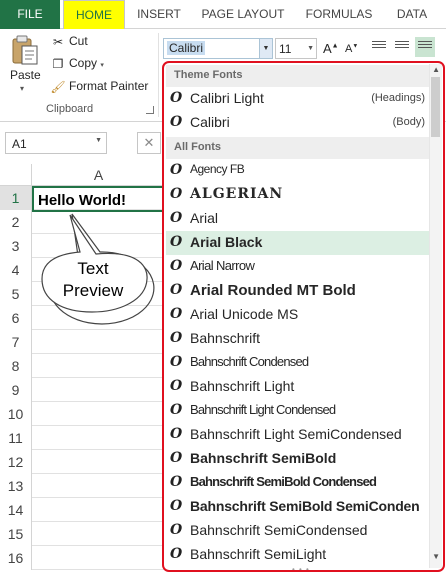 This screenshot has height=577, width=446. I want to click on font-list-item: O Bahnschrift SemiBold SemiConden, so click(298, 507).